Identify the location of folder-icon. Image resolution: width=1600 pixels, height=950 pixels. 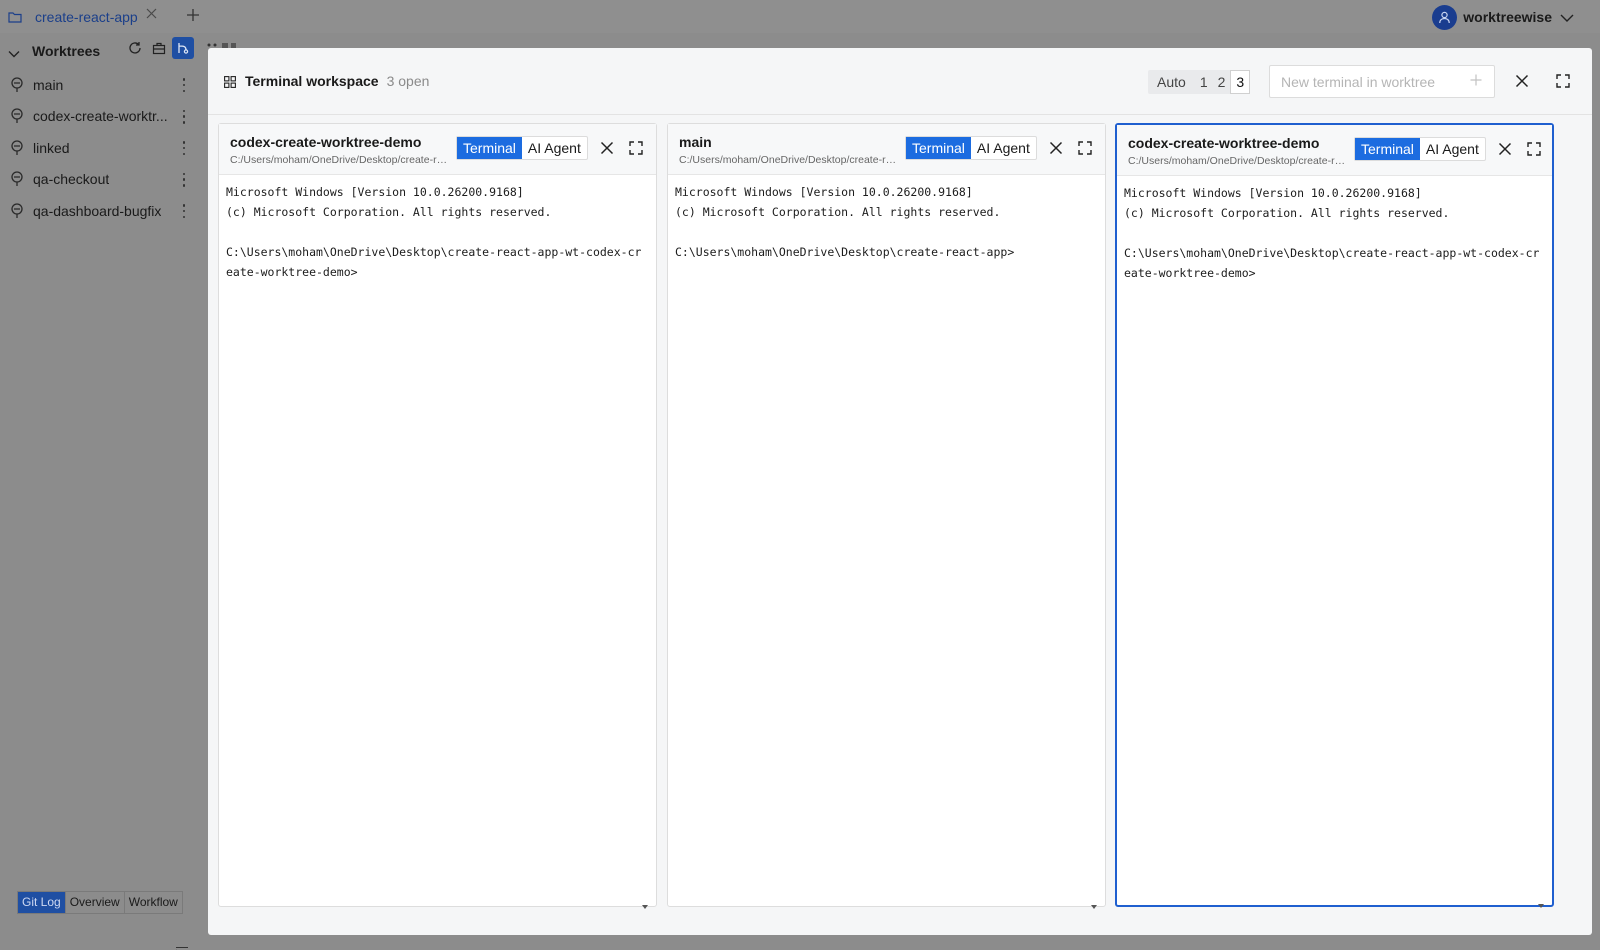
(16, 17).